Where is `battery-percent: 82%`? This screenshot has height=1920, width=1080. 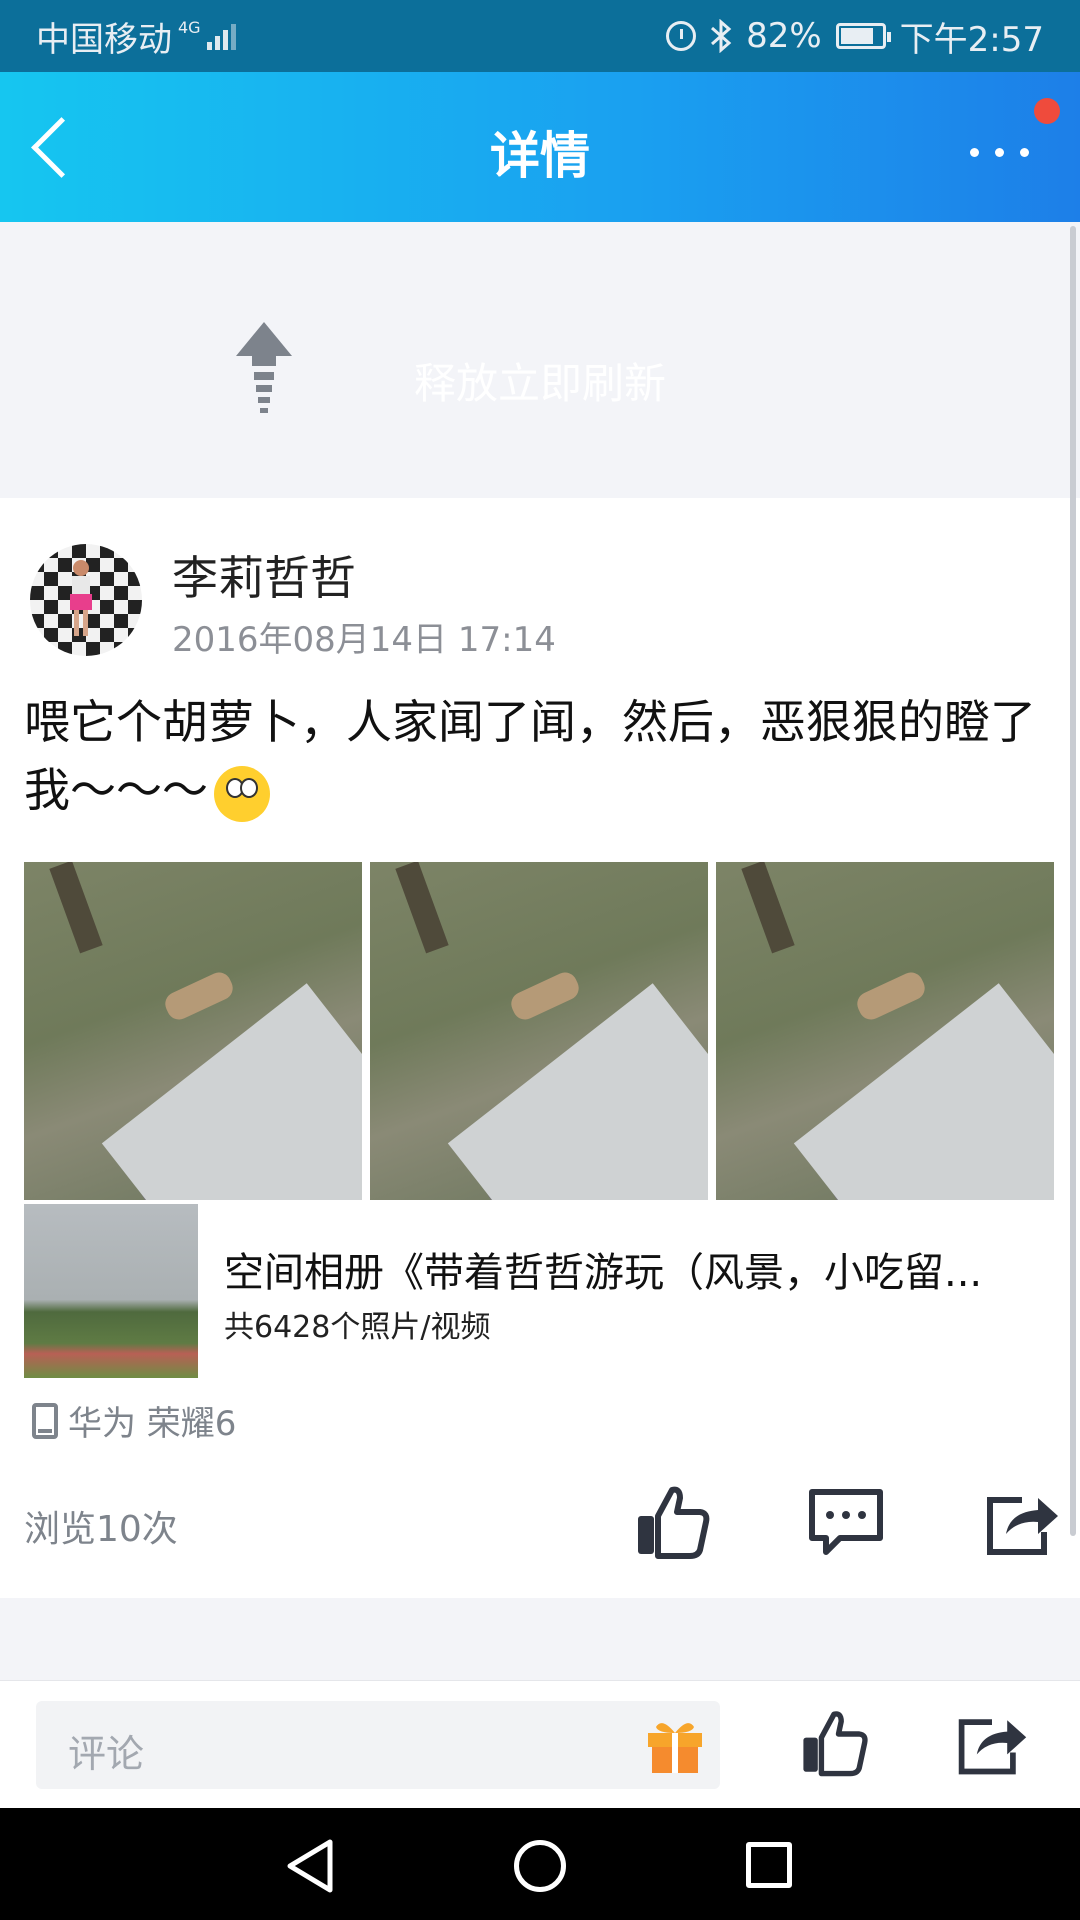
battery-percent: 82% is located at coordinates (784, 36).